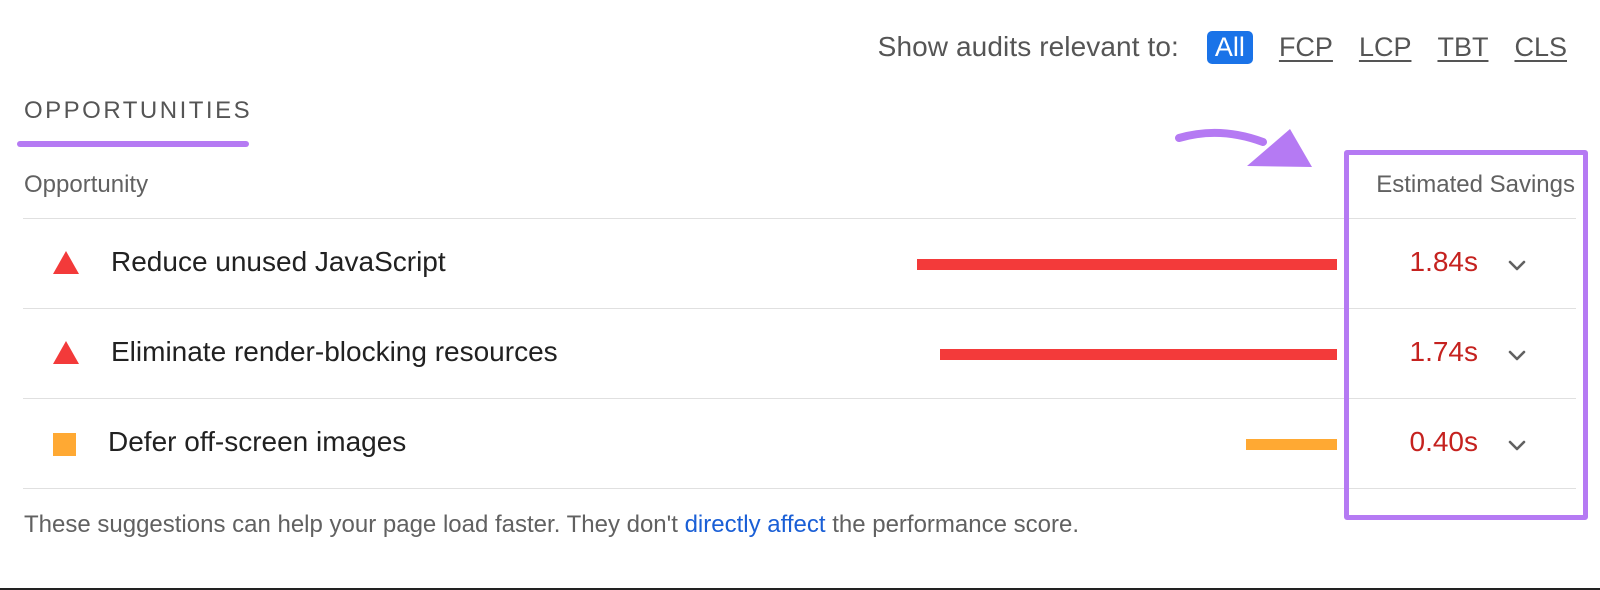 Image resolution: width=1600 pixels, height=590 pixels. Describe the element at coordinates (1462, 47) in the screenshot. I see `filter-tbt: TBT` at that location.